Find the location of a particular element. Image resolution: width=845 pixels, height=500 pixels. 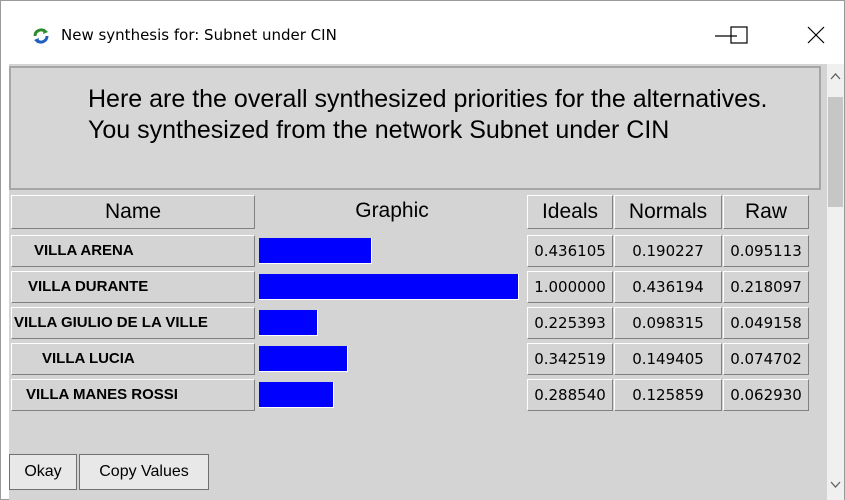

raw-value: 0.095113 is located at coordinates (766, 251).